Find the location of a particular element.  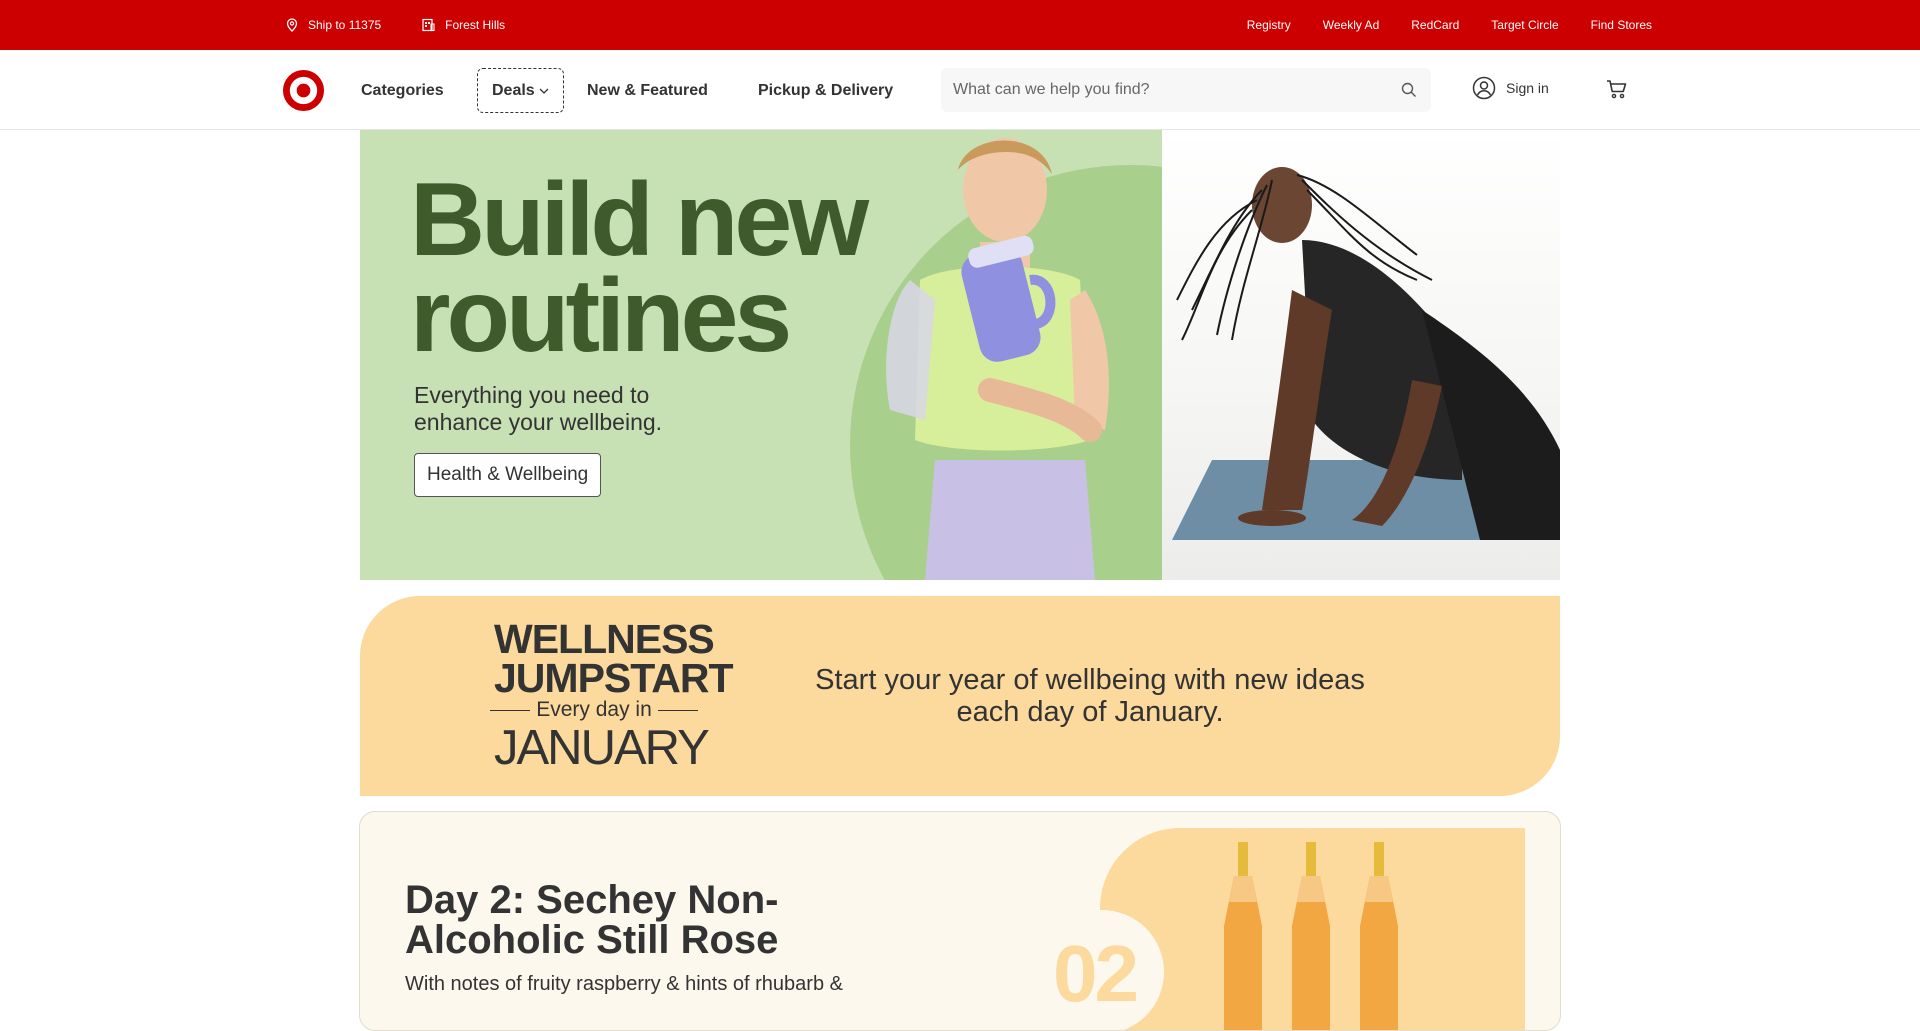

sign-in-label: Sign in is located at coordinates (1527, 88).